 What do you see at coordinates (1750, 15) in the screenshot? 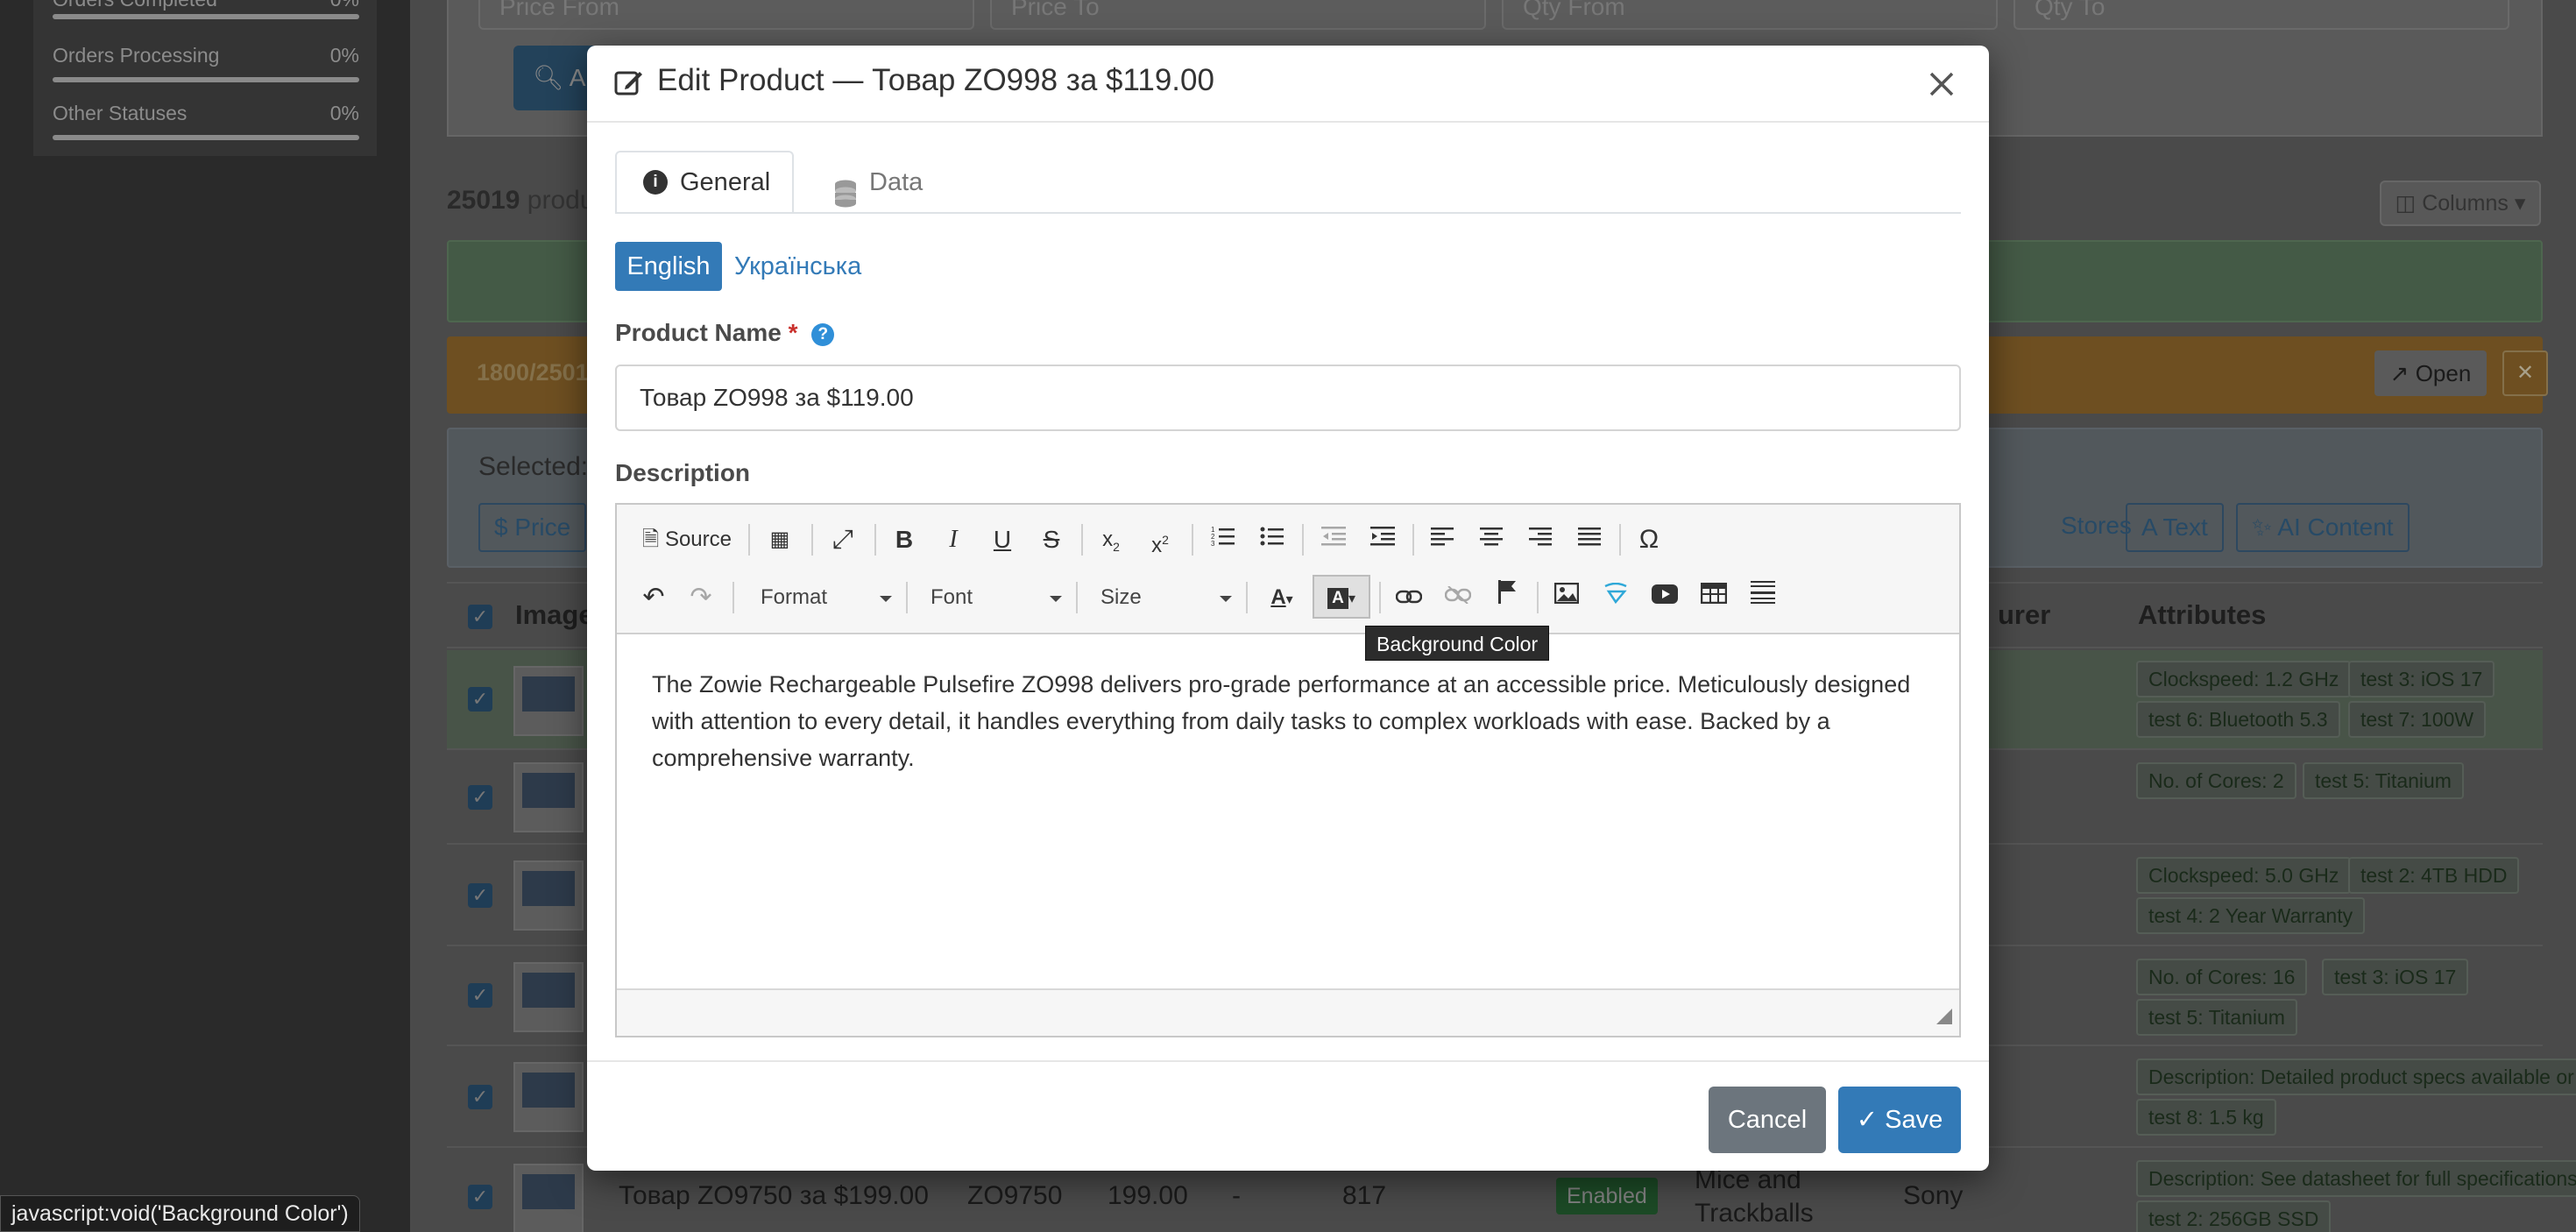
I see `qty-from-input: Qty From` at bounding box center [1750, 15].